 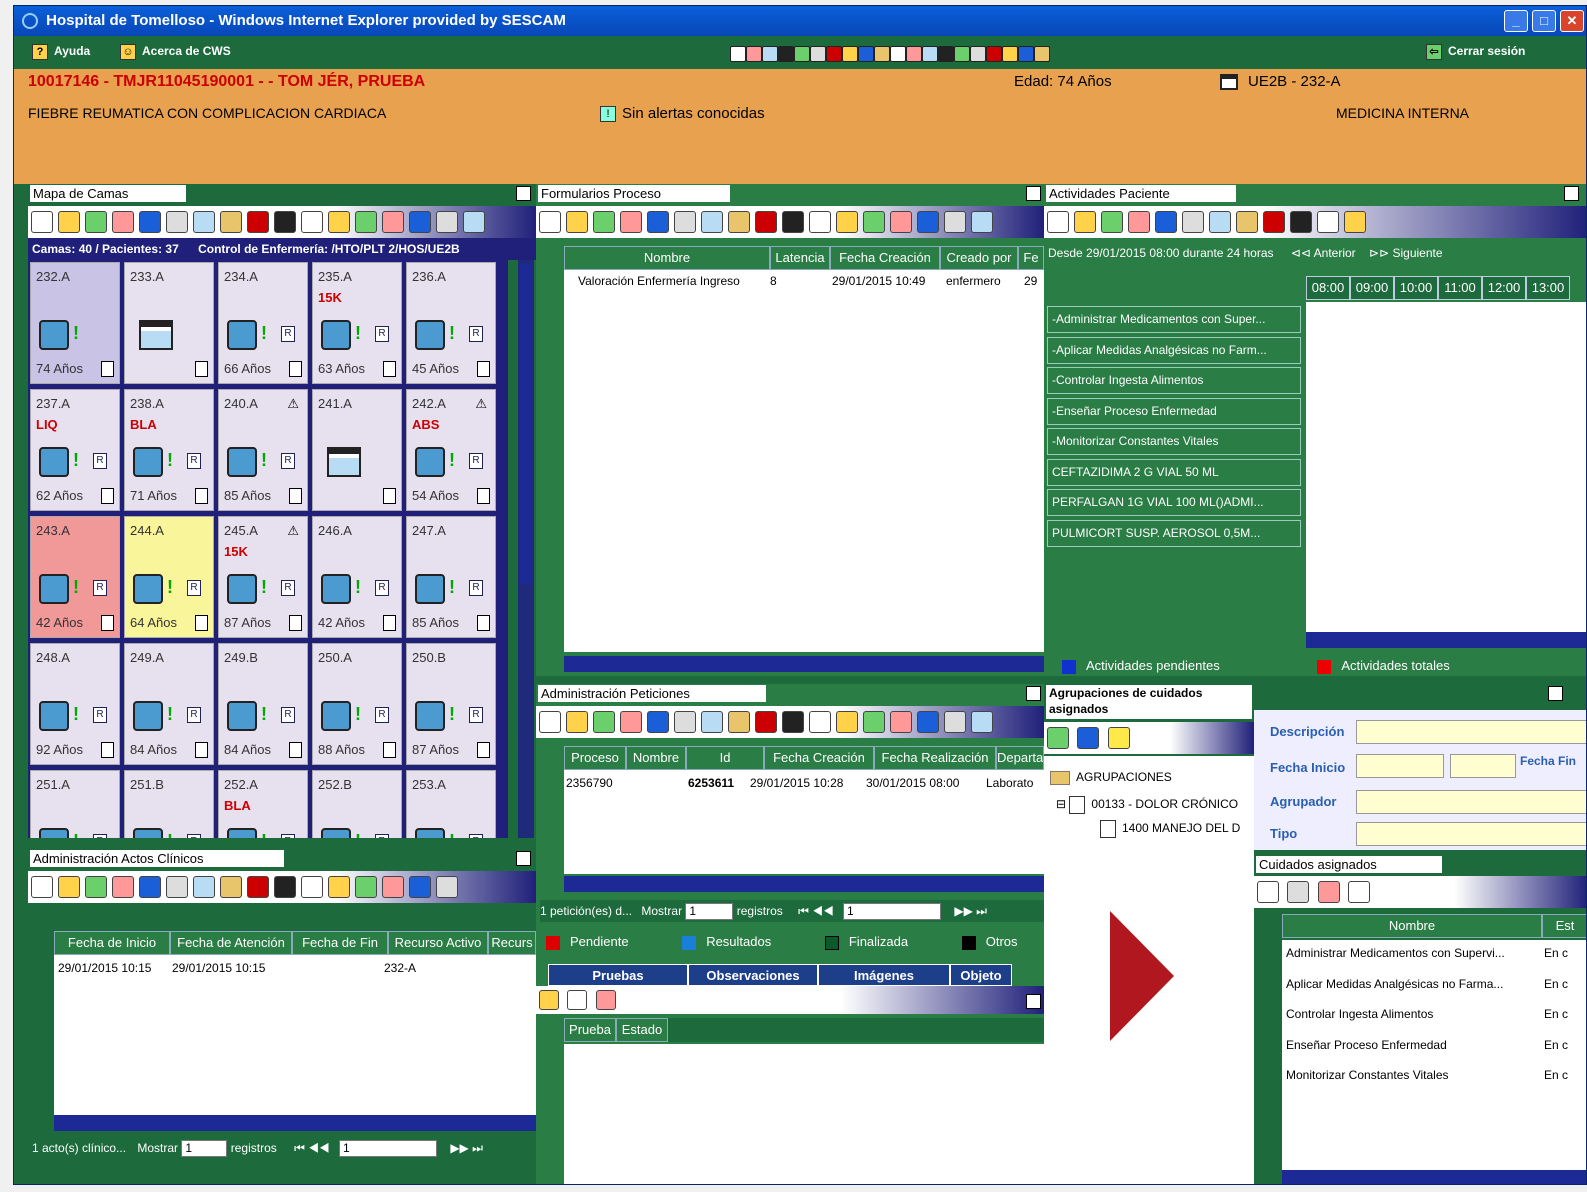 What do you see at coordinates (1147, 805) in the screenshot?
I see `tree-node-1: ⊟ 00133 - DOLOR CRÓNICO` at bounding box center [1147, 805].